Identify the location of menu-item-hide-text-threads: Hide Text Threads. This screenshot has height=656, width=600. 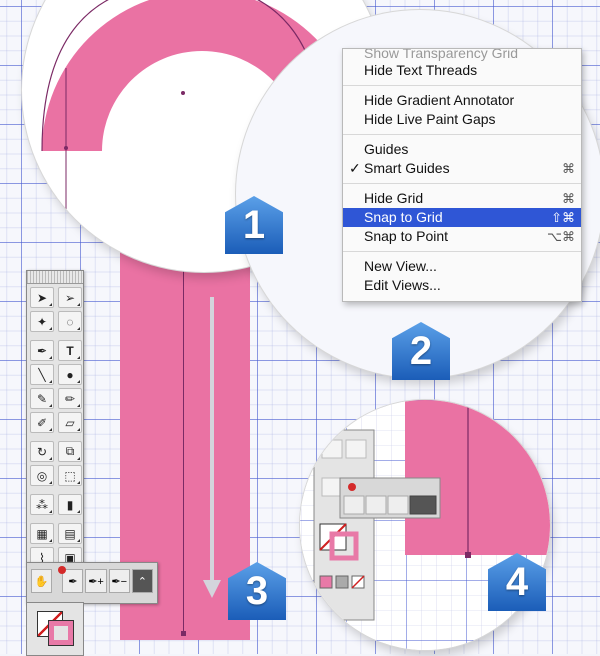
(462, 70).